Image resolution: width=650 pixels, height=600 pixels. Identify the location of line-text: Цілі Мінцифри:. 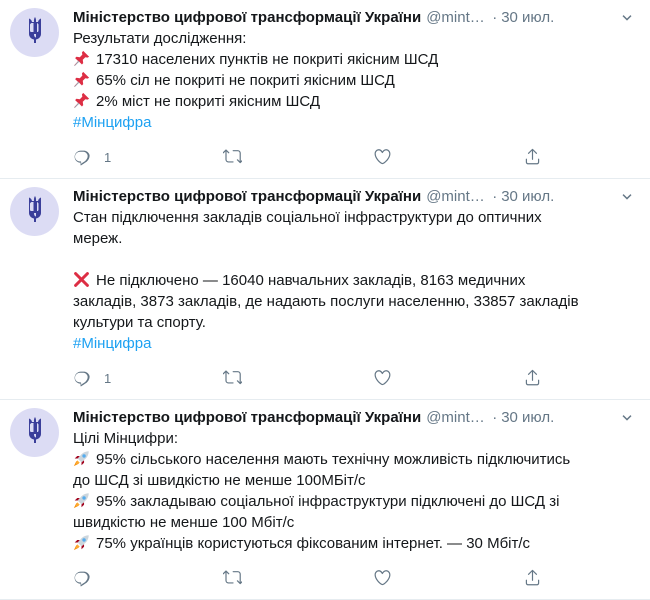
(125, 438).